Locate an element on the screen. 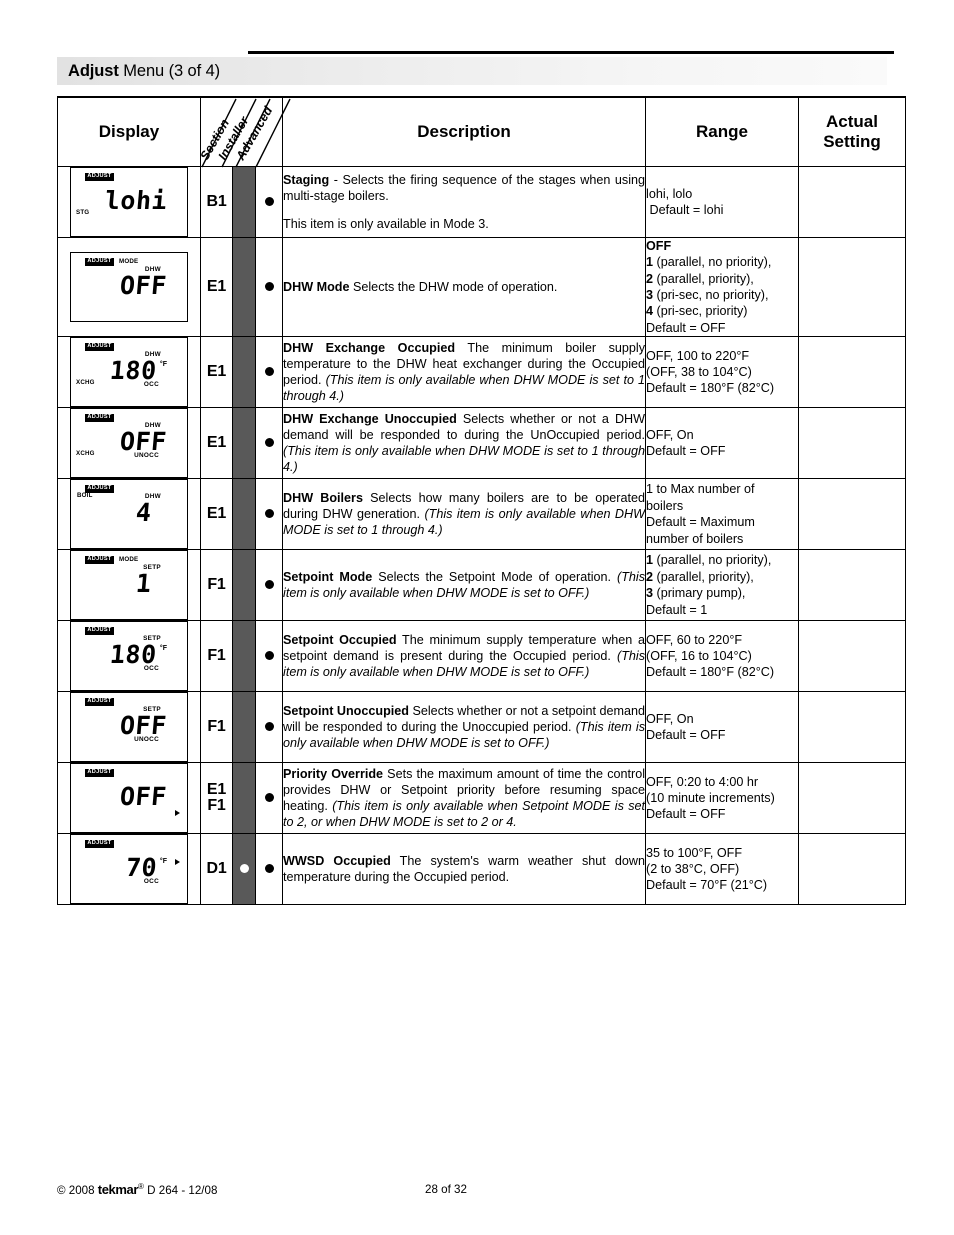  cell-display: ADJUST XCHG DHW UNOCC OFF is located at coordinates (129, 443).